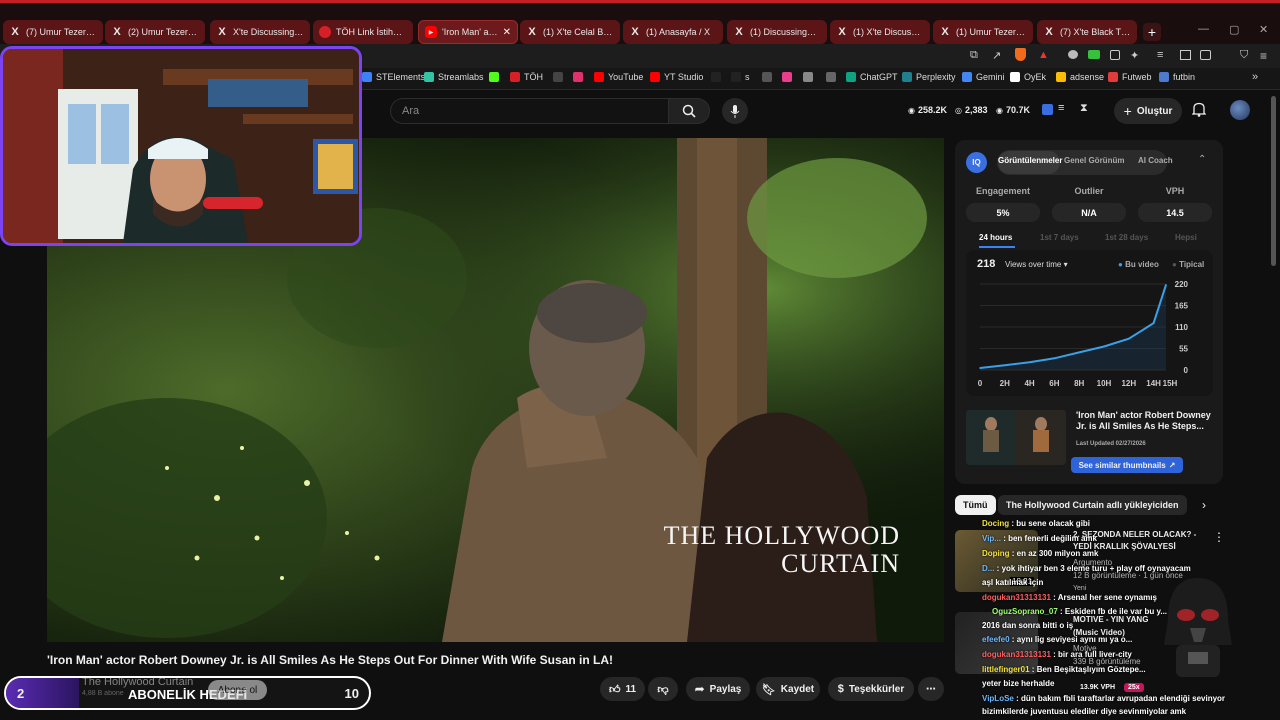  I want to click on bookmark-7: YouTube, so click(618, 77).